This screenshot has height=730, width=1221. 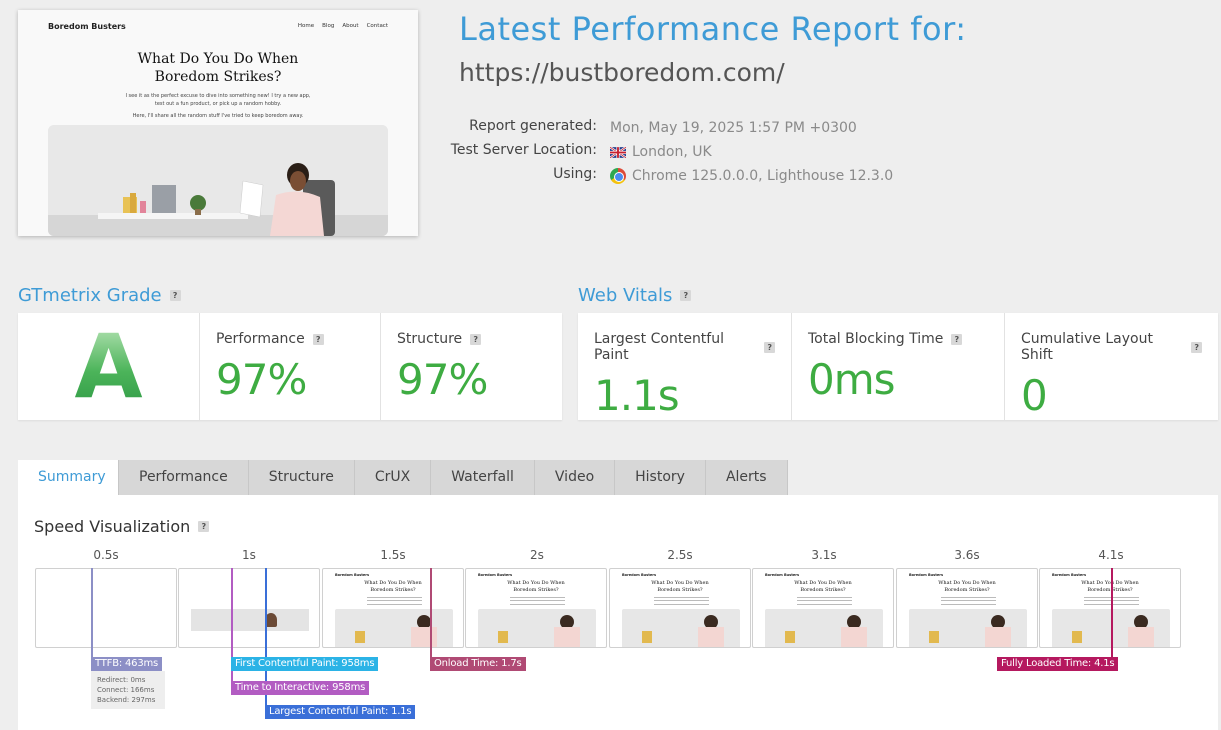 I want to click on preview-nav: Home Blog About Contact, so click(x=343, y=26).